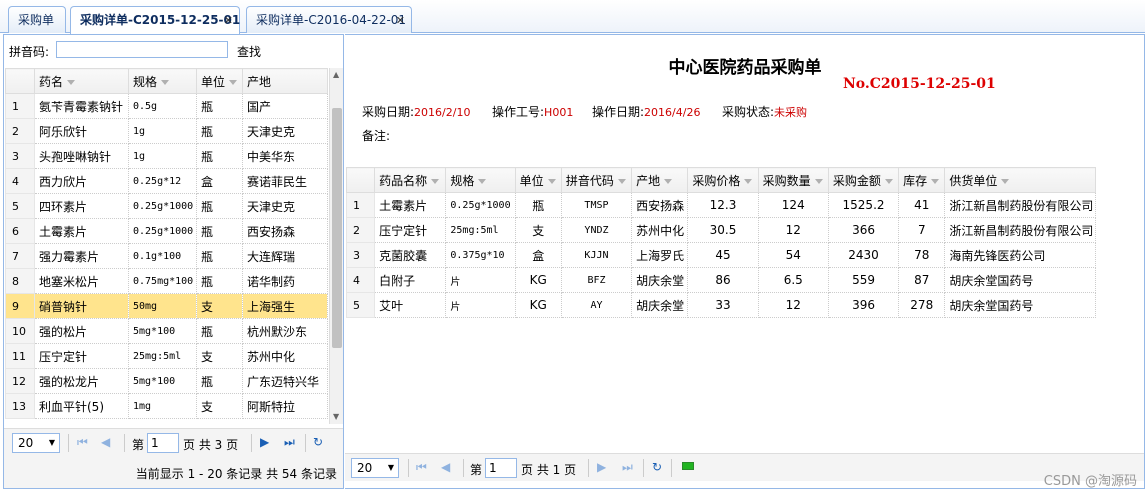 The width and height of the screenshot is (1145, 496). What do you see at coordinates (863, 230) in the screenshot?
I see `table-cell: 366` at bounding box center [863, 230].